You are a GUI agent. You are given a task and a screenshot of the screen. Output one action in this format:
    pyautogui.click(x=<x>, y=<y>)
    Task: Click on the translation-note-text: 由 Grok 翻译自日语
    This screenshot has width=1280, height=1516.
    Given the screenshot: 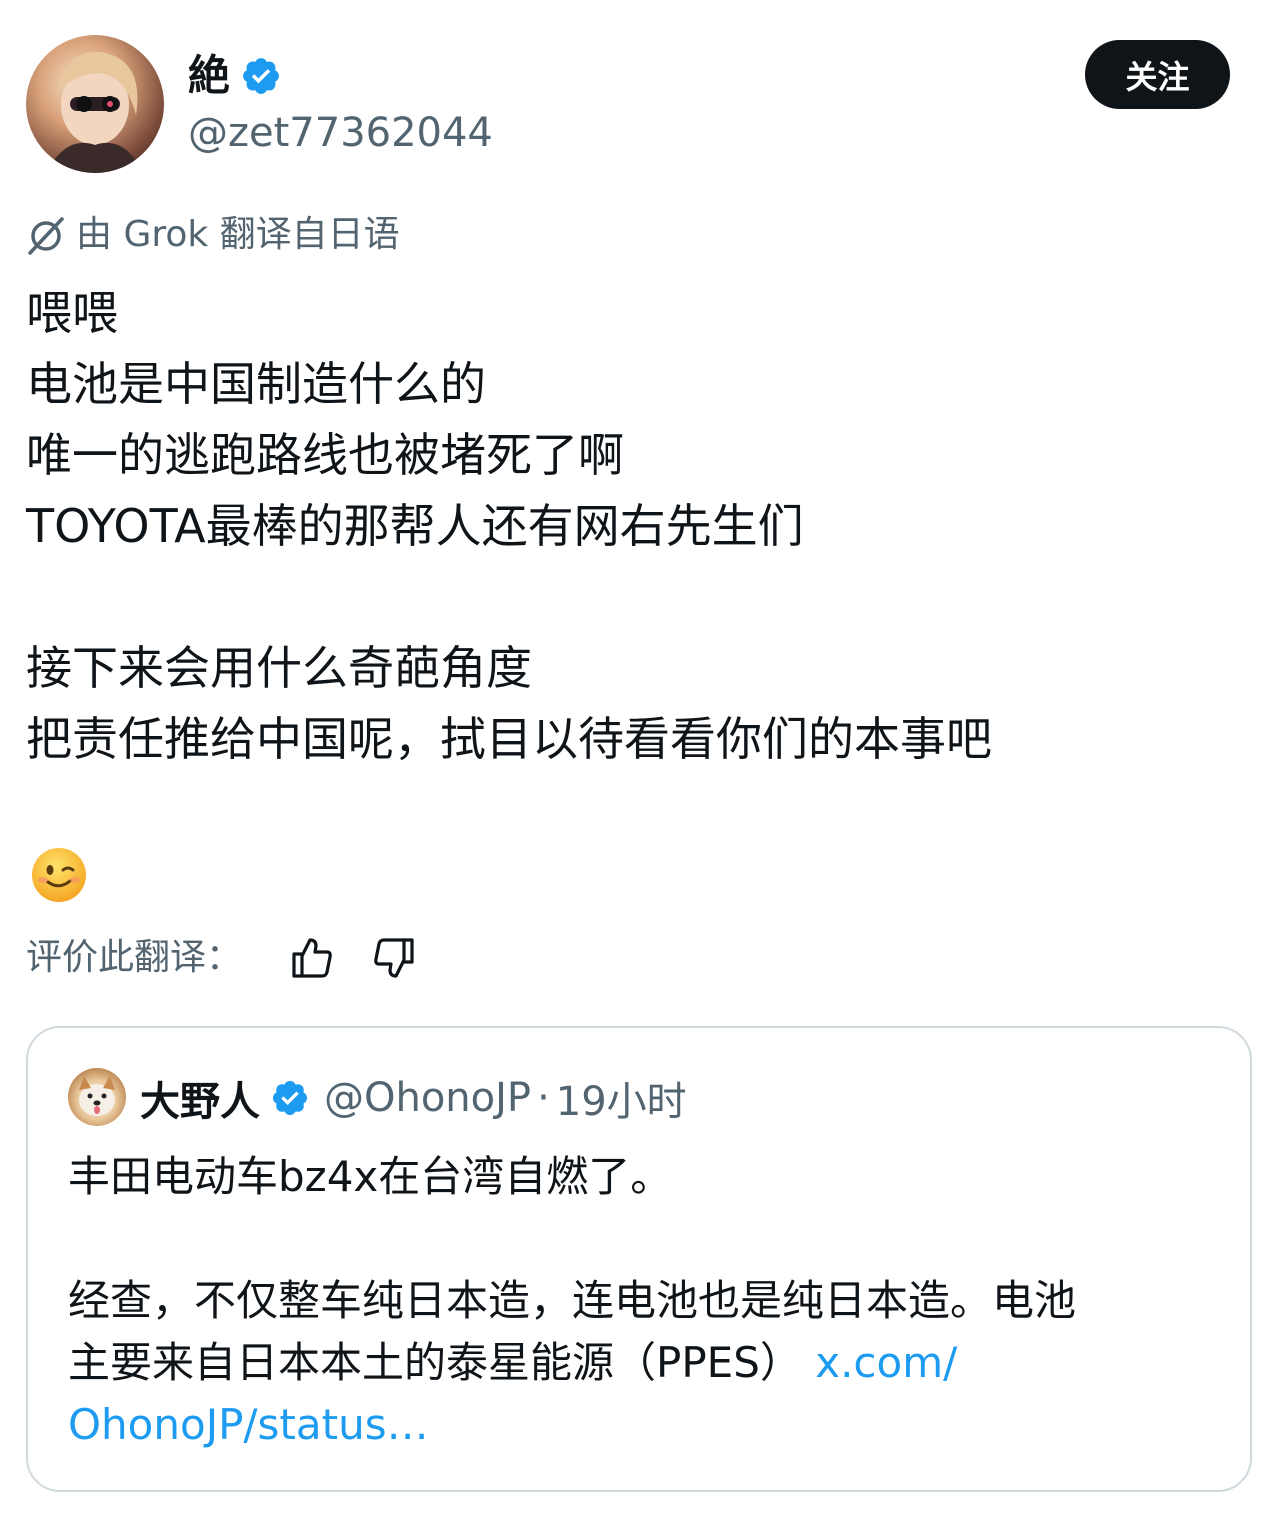 What is the action you would take?
    pyautogui.click(x=238, y=234)
    